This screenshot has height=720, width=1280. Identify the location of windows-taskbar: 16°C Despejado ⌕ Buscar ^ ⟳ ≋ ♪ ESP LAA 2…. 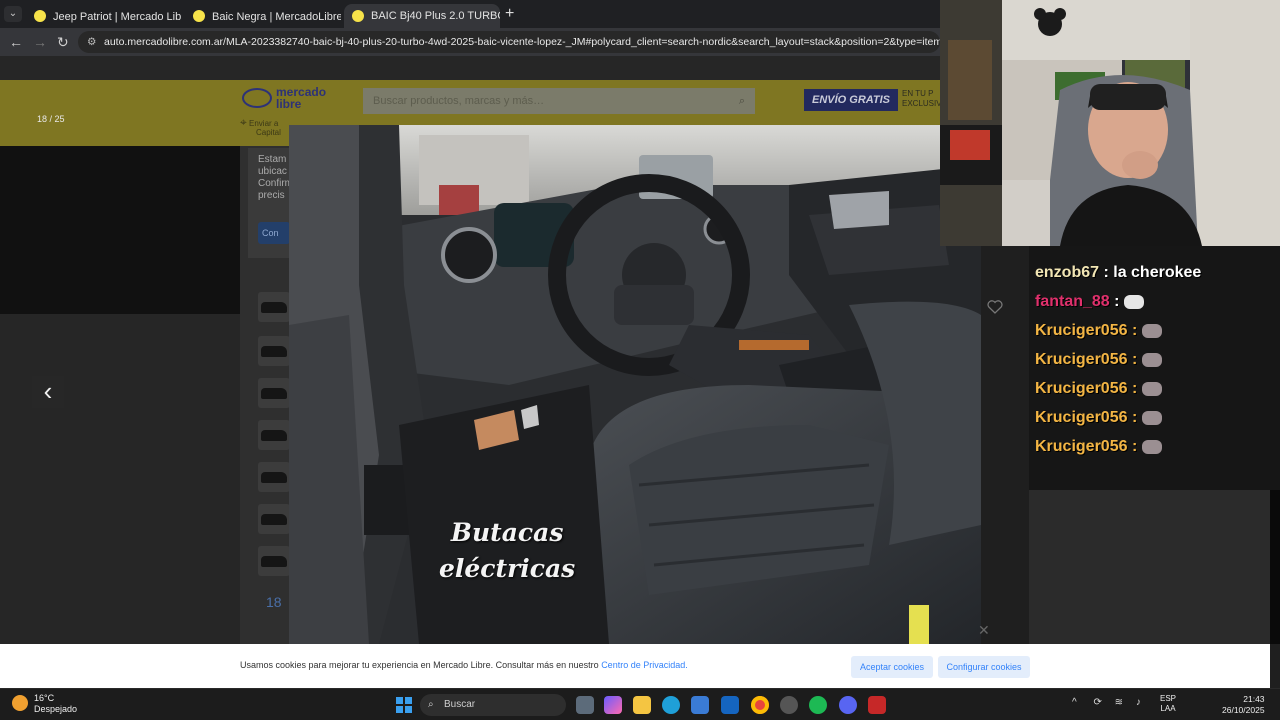
(640, 704).